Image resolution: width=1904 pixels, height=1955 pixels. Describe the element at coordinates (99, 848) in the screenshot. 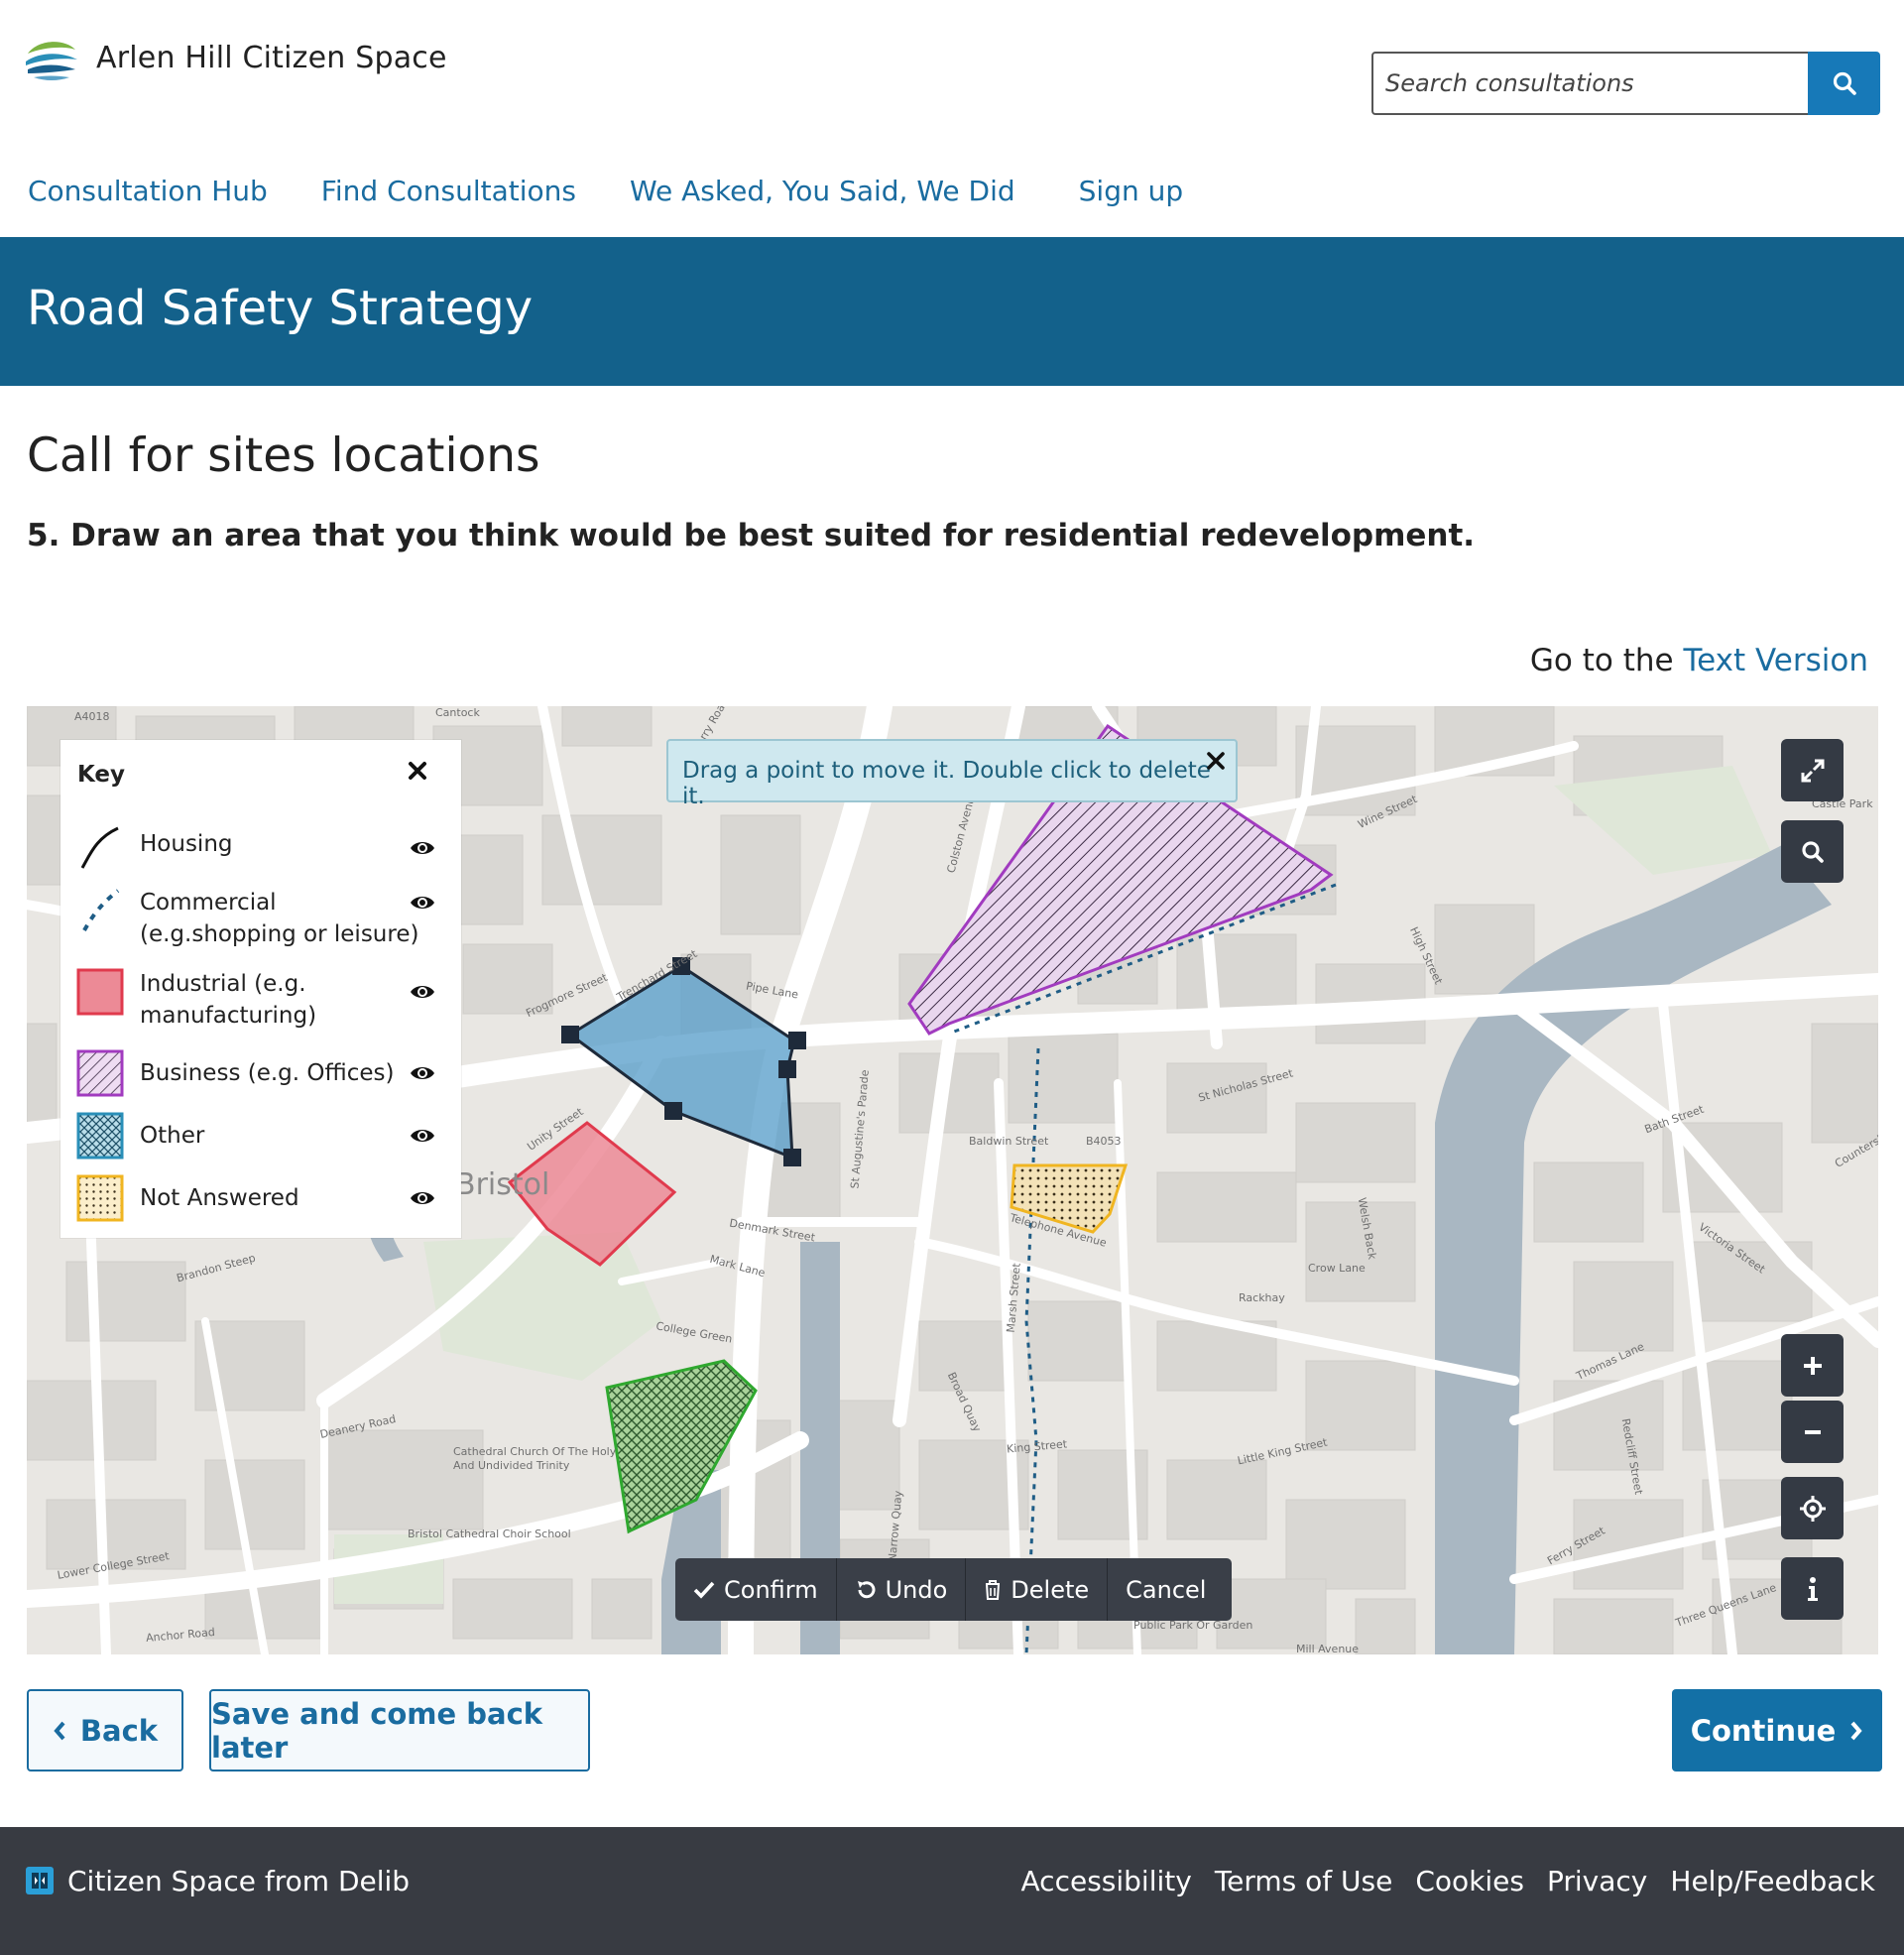

I see `solid-line-icon` at that location.